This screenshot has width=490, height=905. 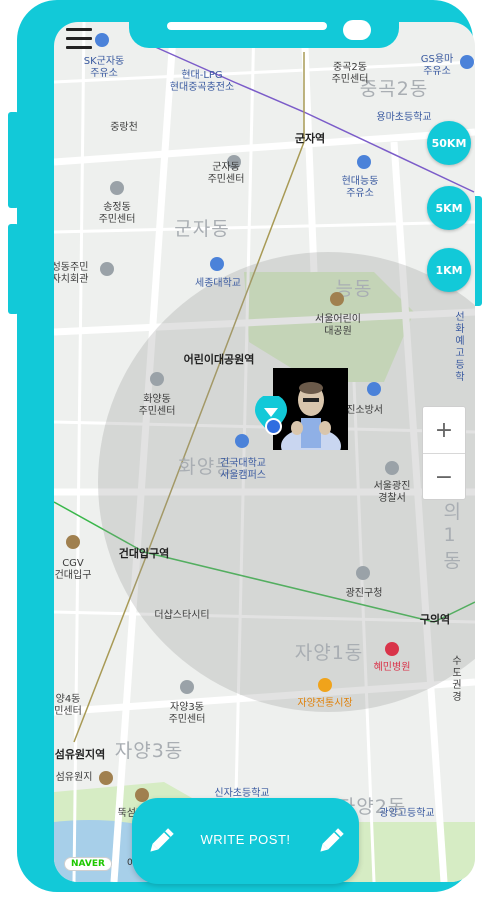 What do you see at coordinates (219, 359) in the screenshot?
I see `map-label: 어린이대공원역` at bounding box center [219, 359].